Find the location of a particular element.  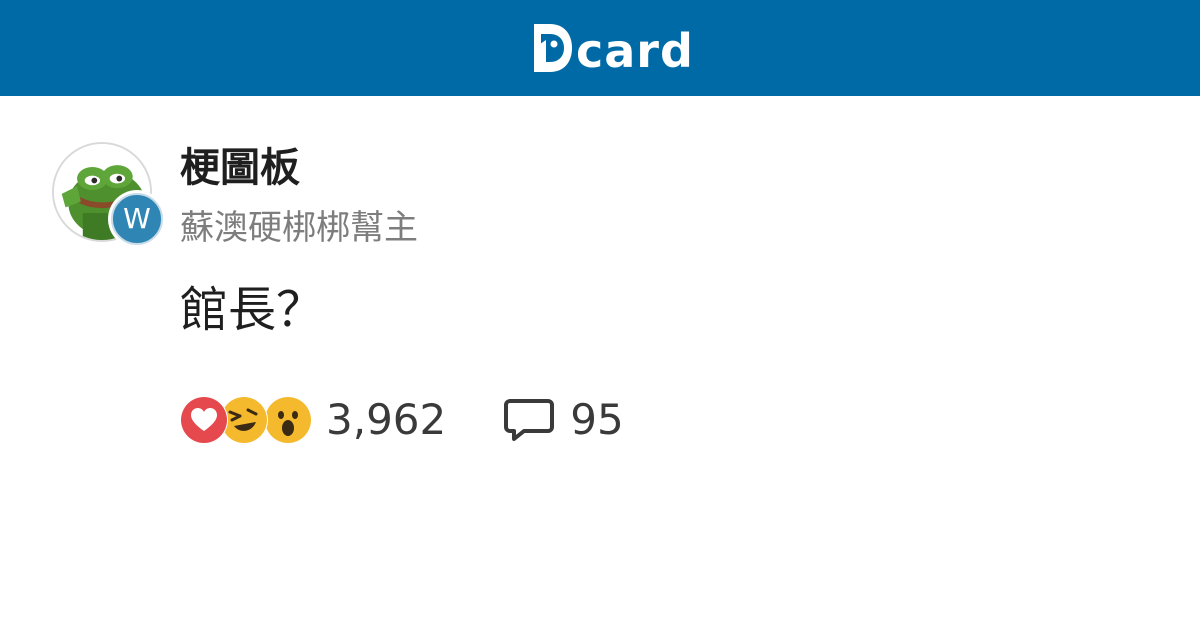

comments-group: 95 is located at coordinates (563, 420).